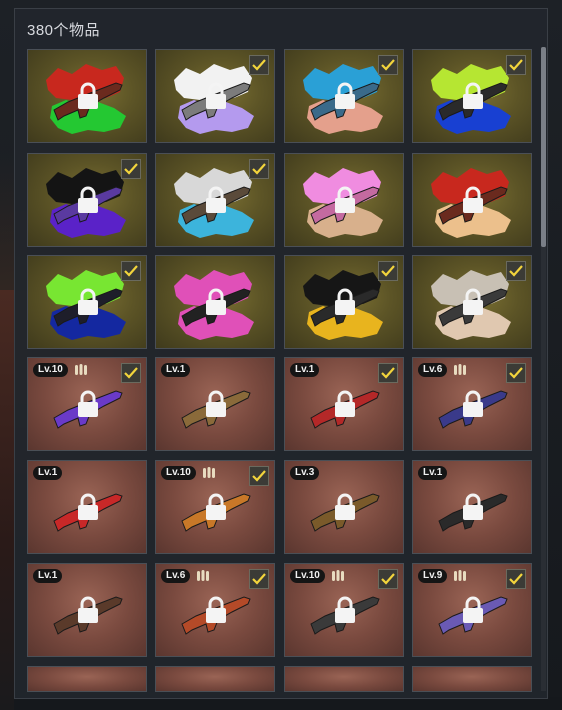 The width and height of the screenshot is (562, 710). What do you see at coordinates (543, 369) in the screenshot?
I see `scrollbar` at bounding box center [543, 369].